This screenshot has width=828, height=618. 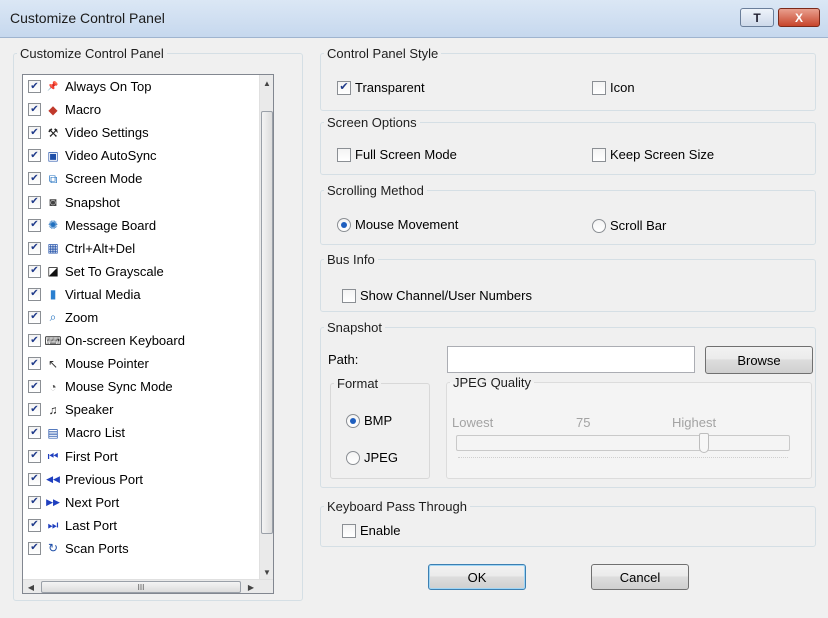 I want to click on jpeg-radio-button, so click(x=353, y=457).